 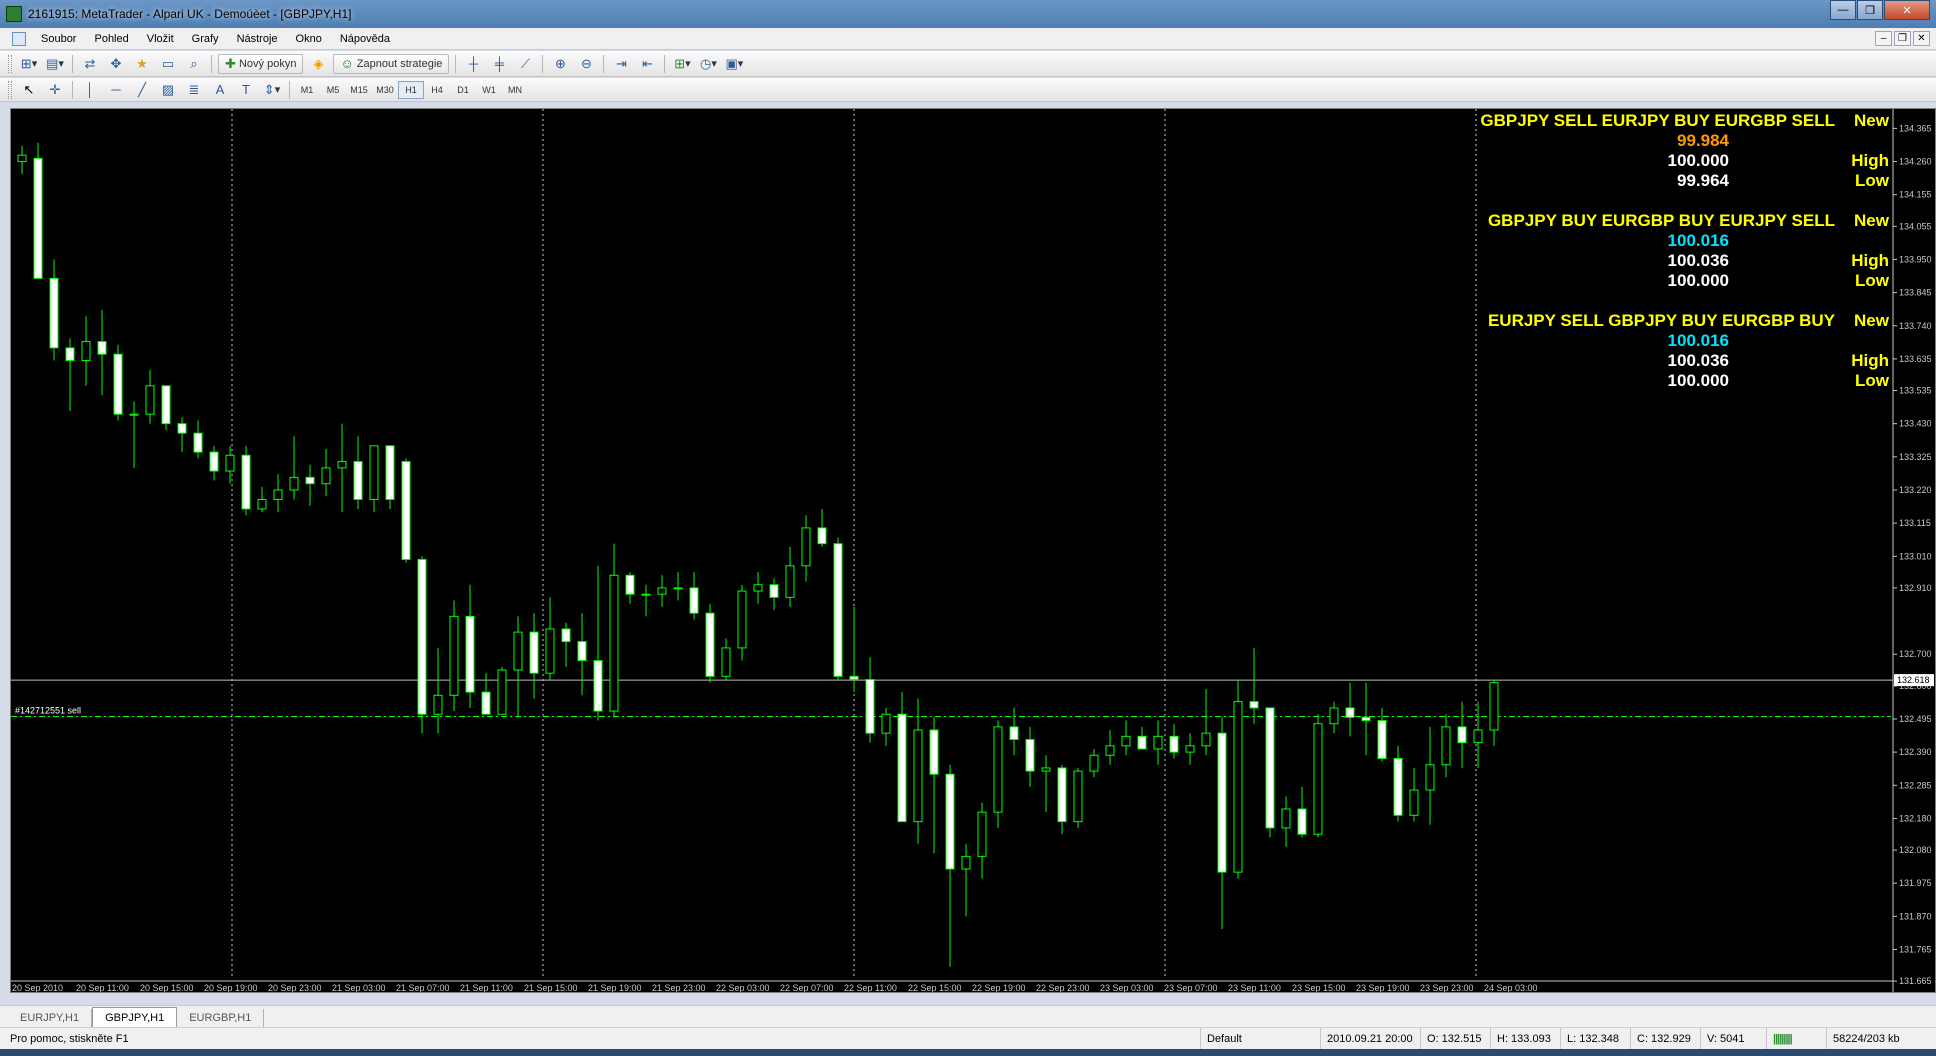 What do you see at coordinates (221, 1018) in the screenshot?
I see `tab-eurgbp-h1: EURGBP,H1` at bounding box center [221, 1018].